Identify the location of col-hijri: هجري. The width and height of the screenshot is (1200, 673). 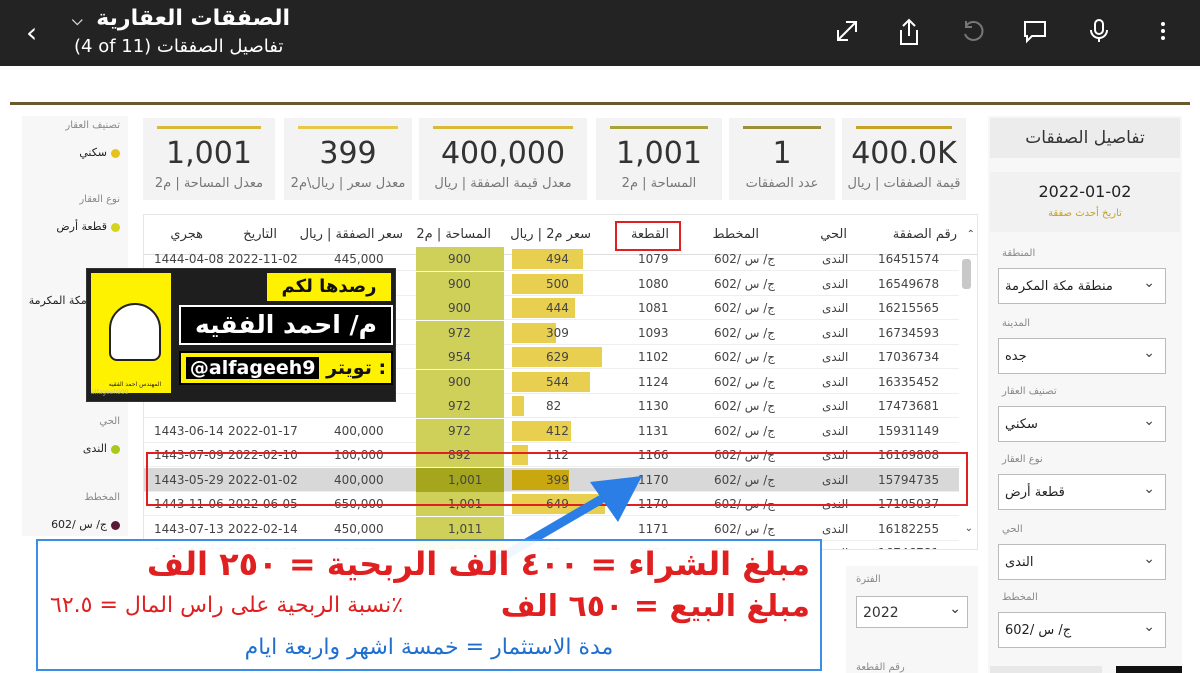
(186, 234).